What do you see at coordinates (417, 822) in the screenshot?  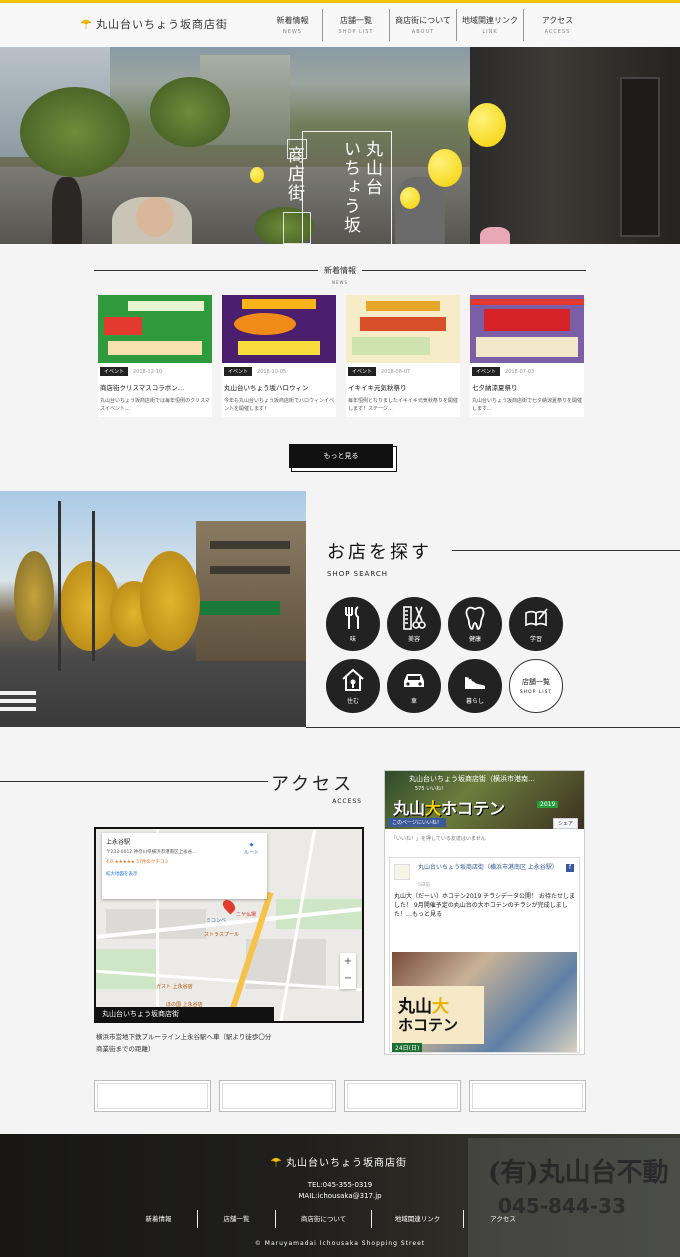 I see `facebook-like-button: このページにいいね！` at bounding box center [417, 822].